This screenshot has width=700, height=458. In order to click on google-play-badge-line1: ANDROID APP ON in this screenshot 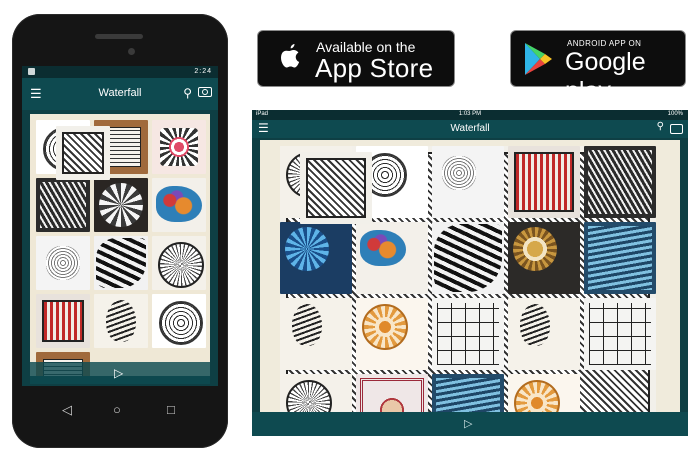, I will do `click(604, 43)`.